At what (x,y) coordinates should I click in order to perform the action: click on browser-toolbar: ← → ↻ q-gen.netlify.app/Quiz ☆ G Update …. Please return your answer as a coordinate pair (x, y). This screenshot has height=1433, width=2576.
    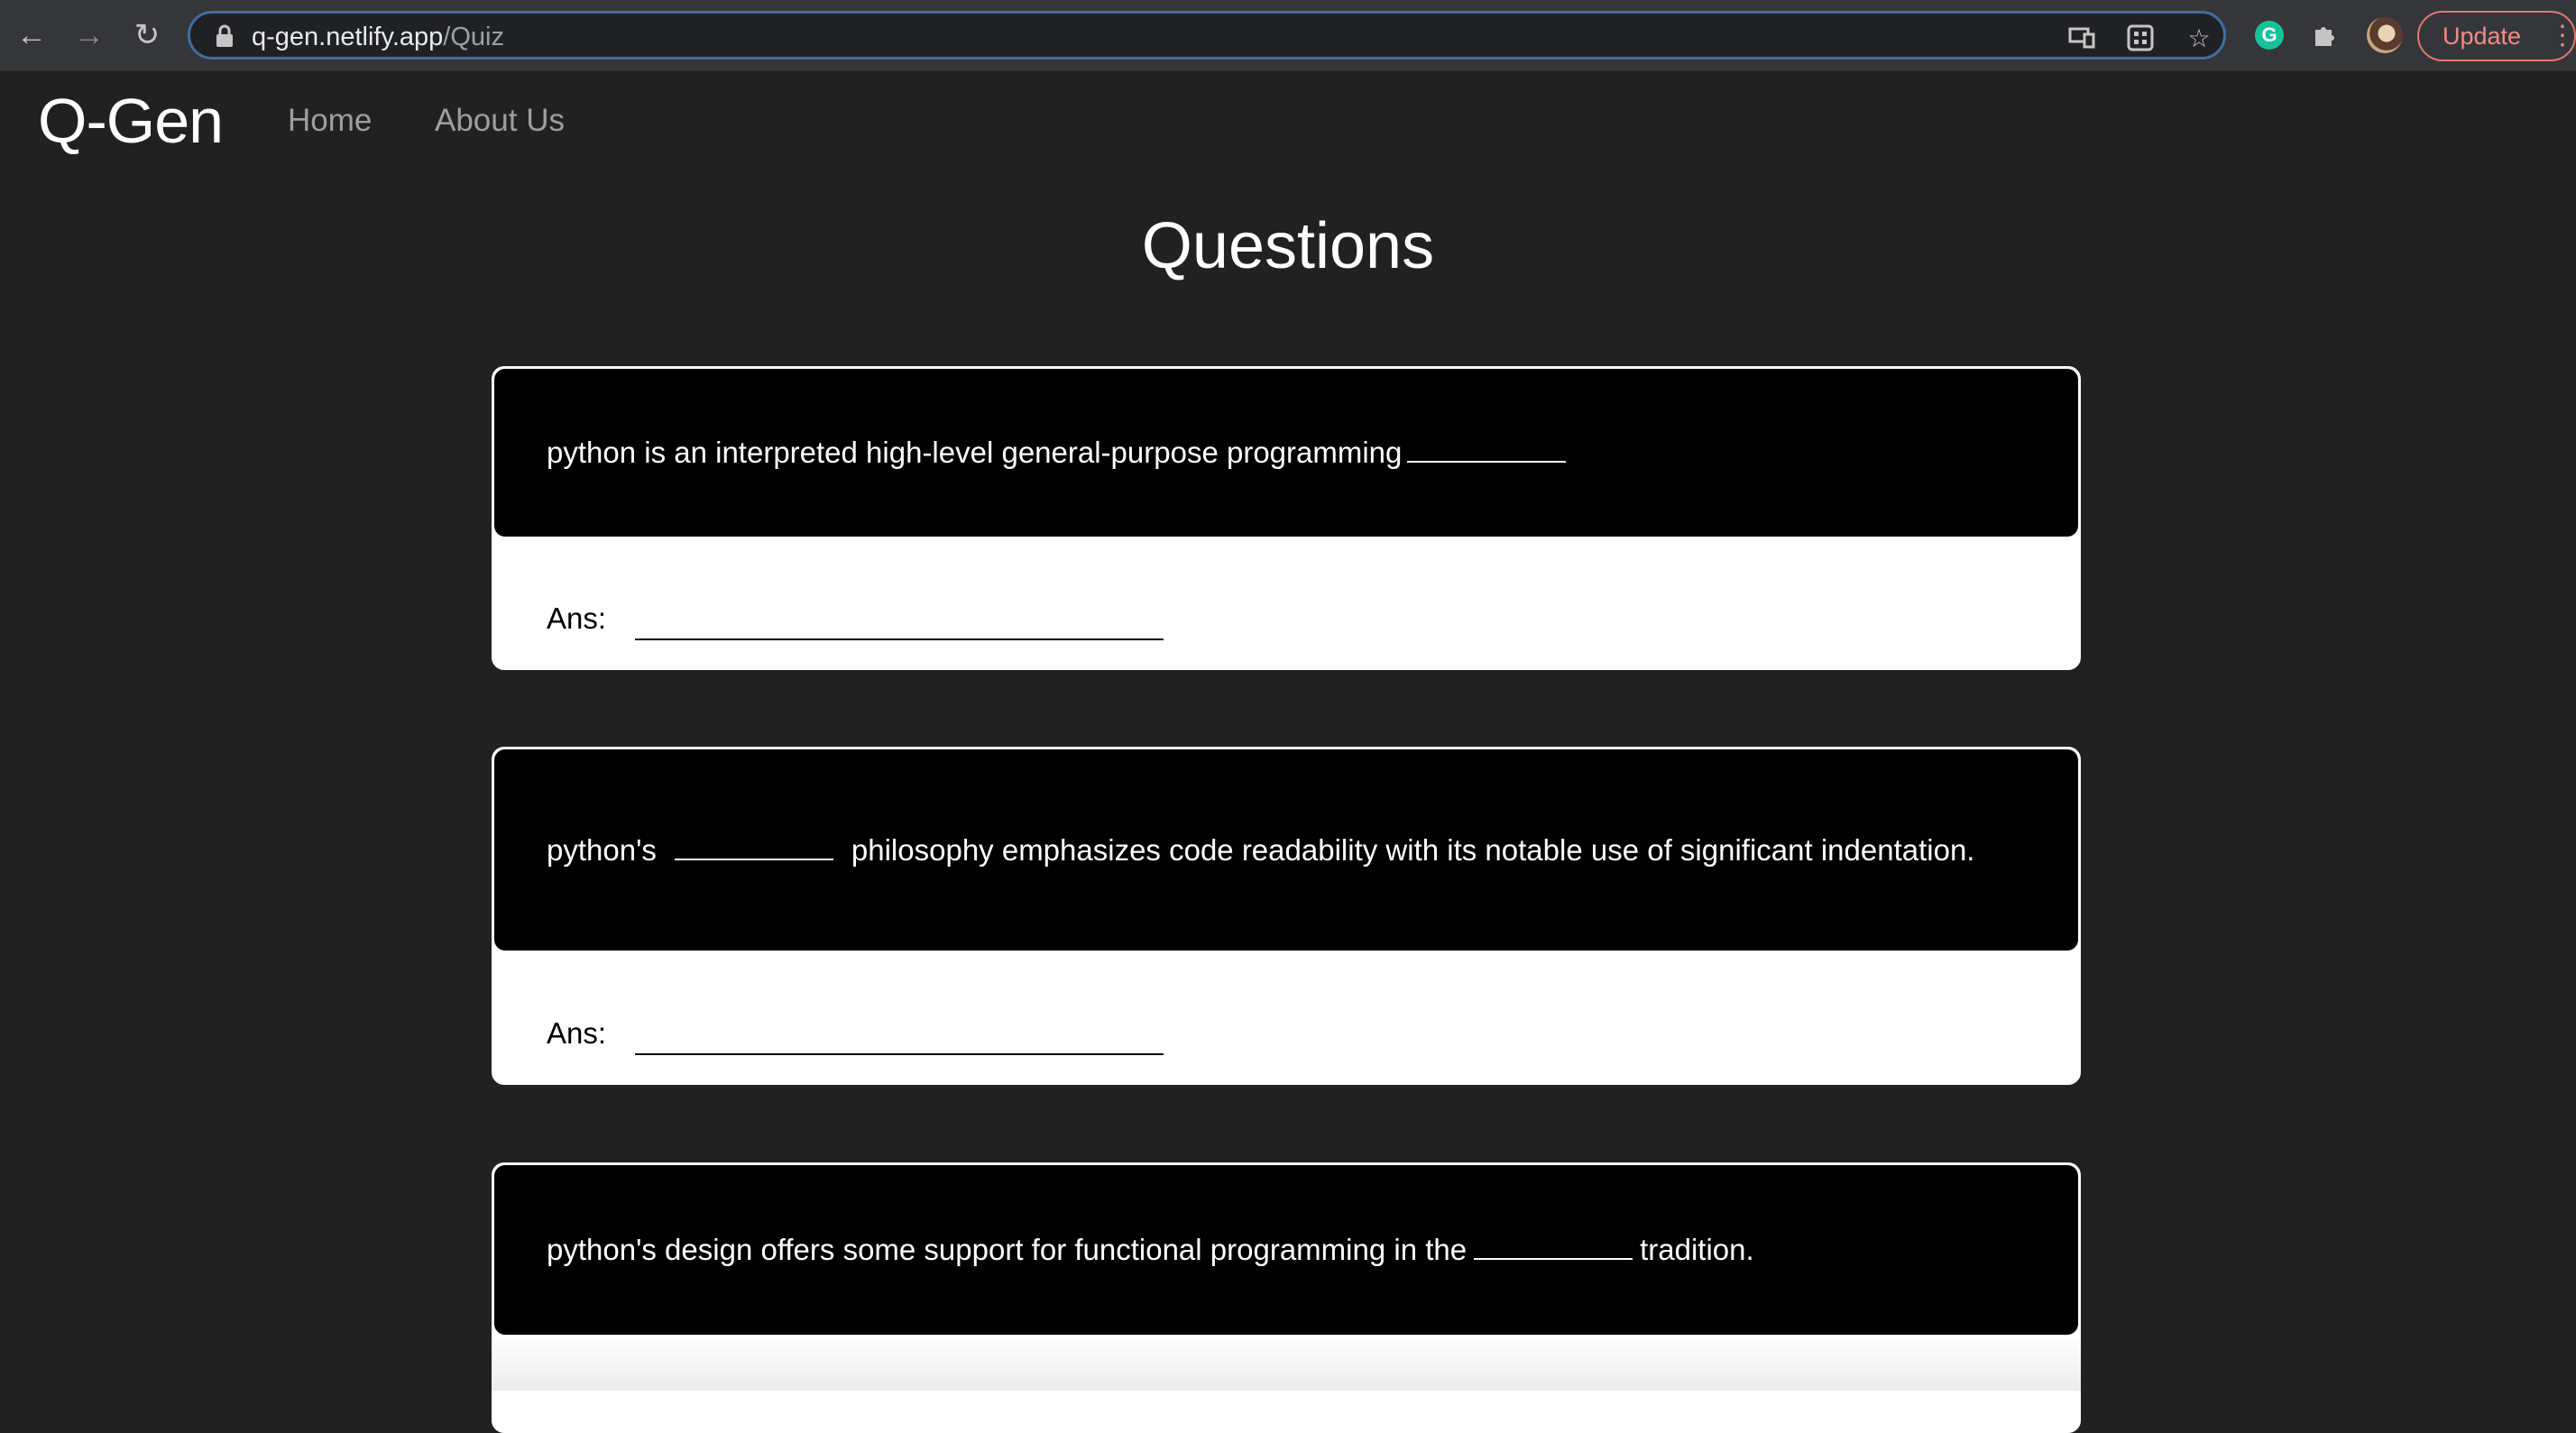
    Looking at the image, I should click on (1288, 35).